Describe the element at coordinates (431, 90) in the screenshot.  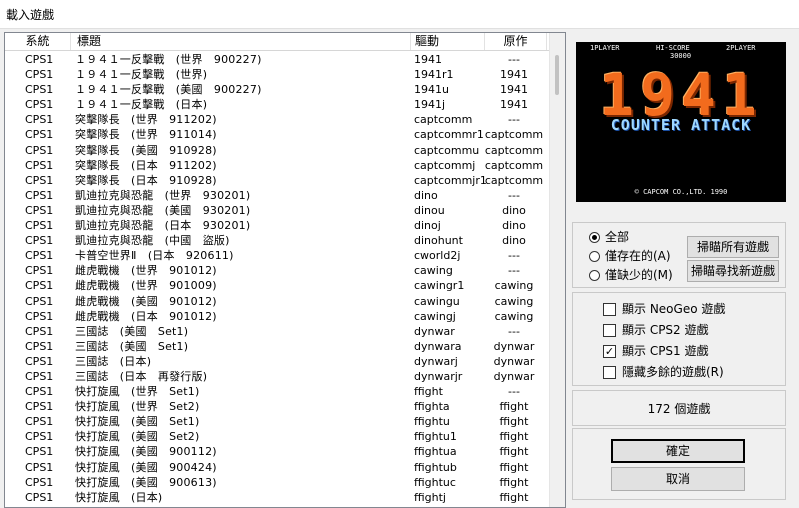
I see `cell-driver: 1941u` at that location.